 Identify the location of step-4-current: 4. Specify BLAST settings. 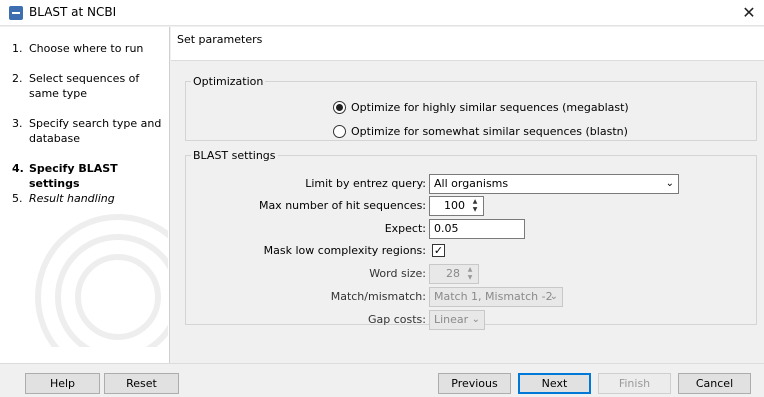
(88, 176).